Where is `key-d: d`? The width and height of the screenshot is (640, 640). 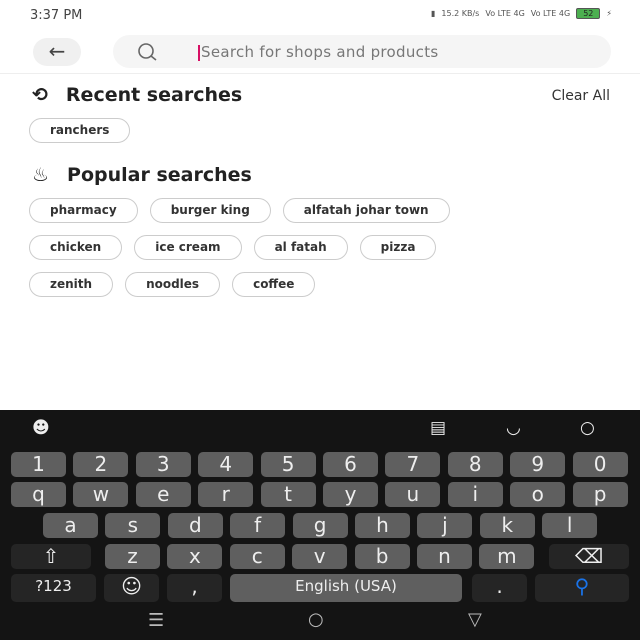
key-d: d is located at coordinates (195, 525).